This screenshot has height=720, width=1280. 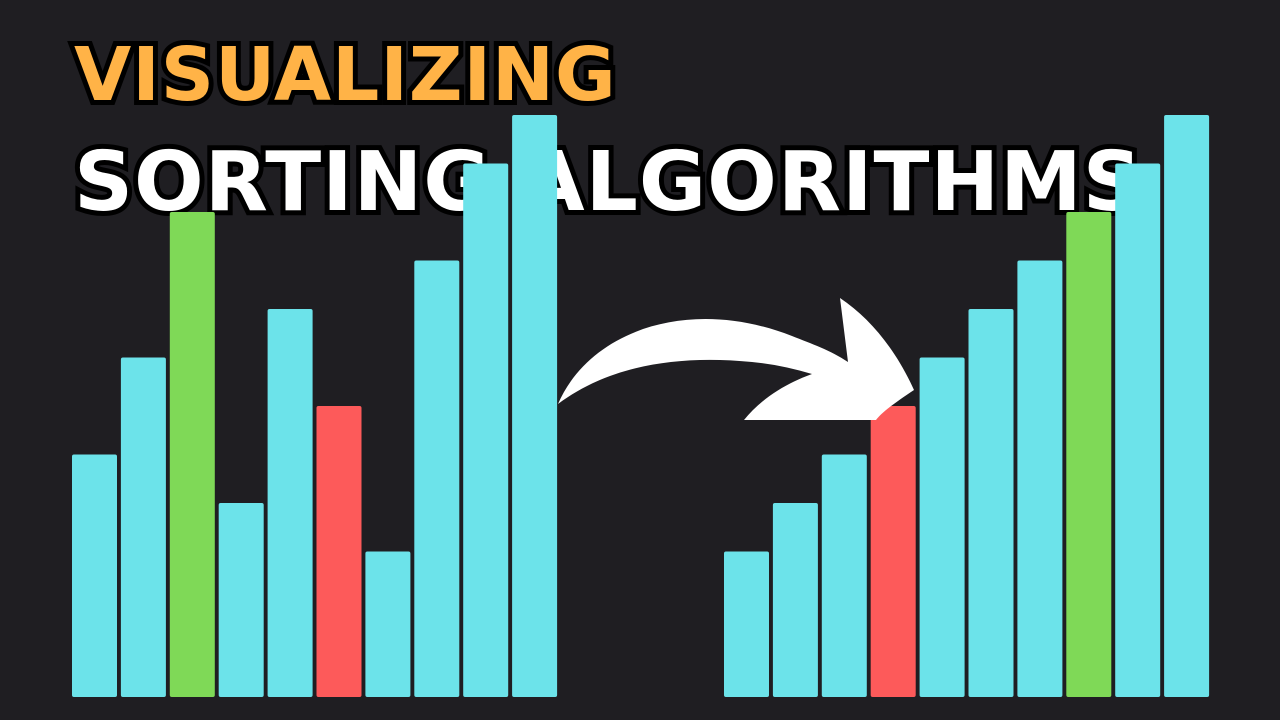 I want to click on curved-arrow-right-icon, so click(x=736, y=359).